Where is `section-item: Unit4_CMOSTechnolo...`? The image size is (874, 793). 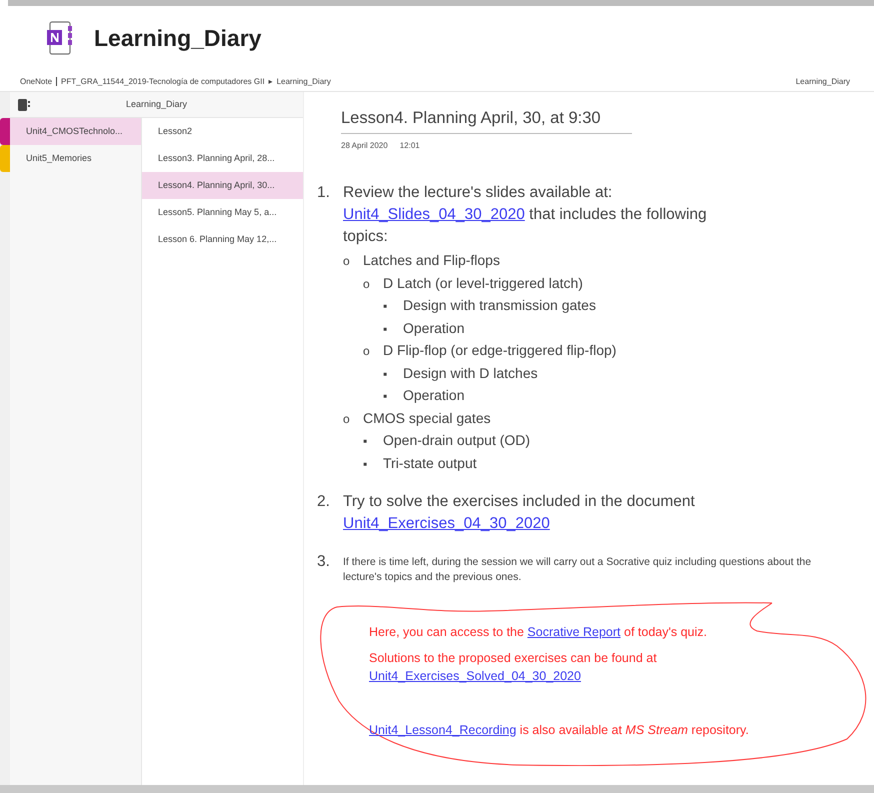
section-item: Unit4_CMOSTechnolo... is located at coordinates (75, 131).